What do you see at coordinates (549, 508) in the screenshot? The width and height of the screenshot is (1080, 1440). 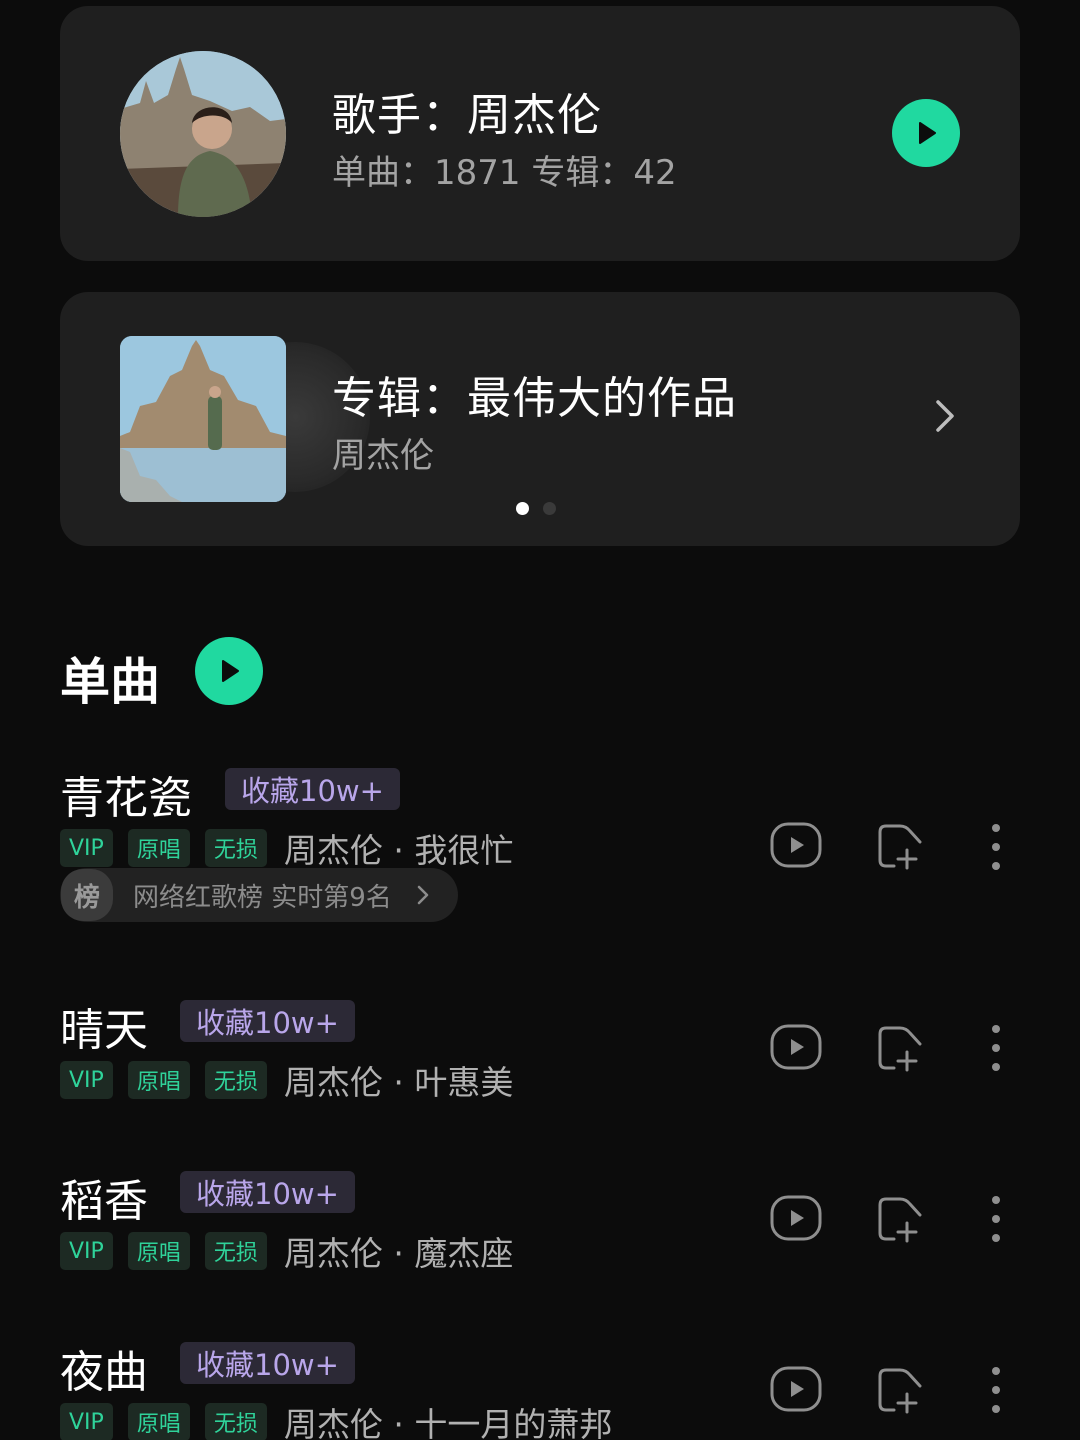 I see `carousel-dot` at bounding box center [549, 508].